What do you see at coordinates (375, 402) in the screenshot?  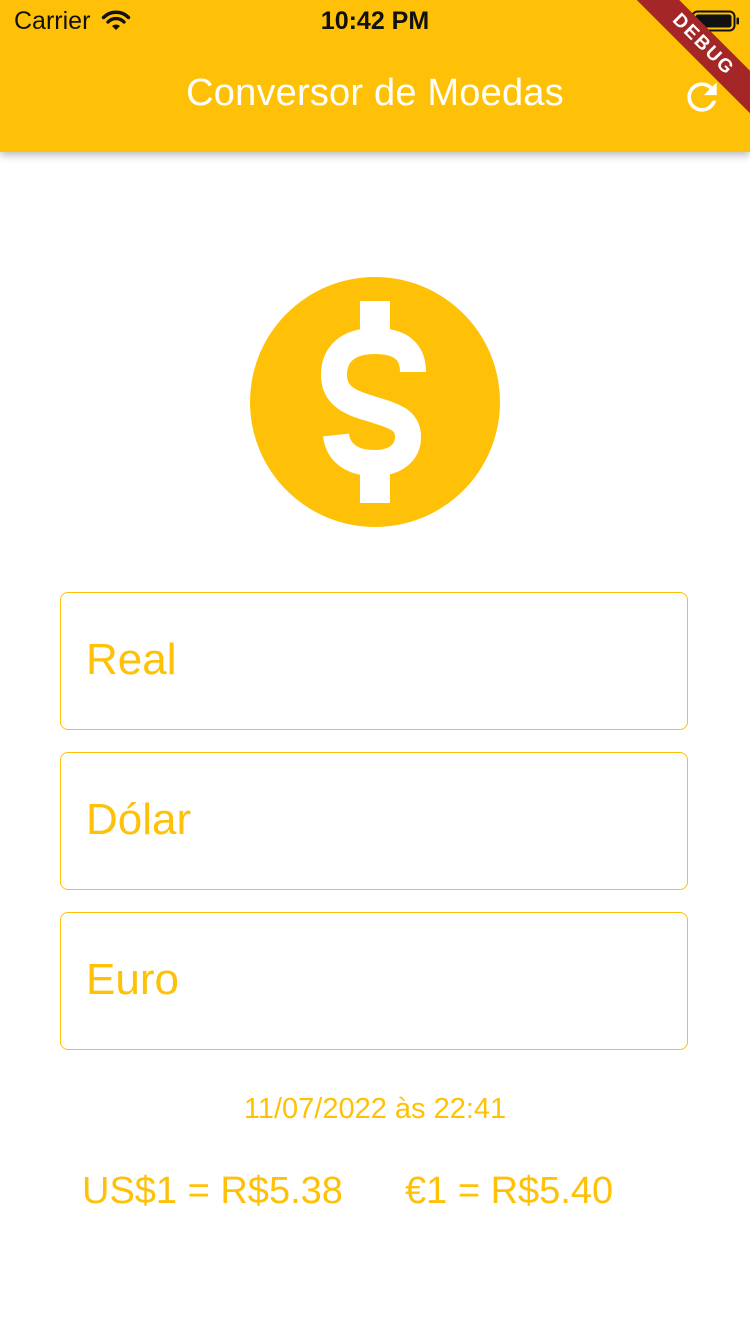 I see `monetization-icon` at bounding box center [375, 402].